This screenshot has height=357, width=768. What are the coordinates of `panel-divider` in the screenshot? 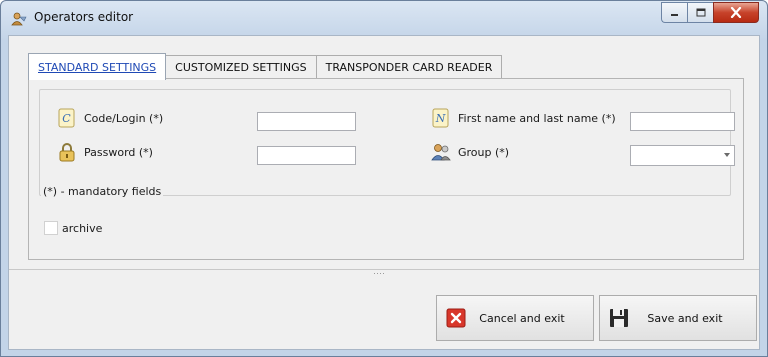 It's located at (384, 269).